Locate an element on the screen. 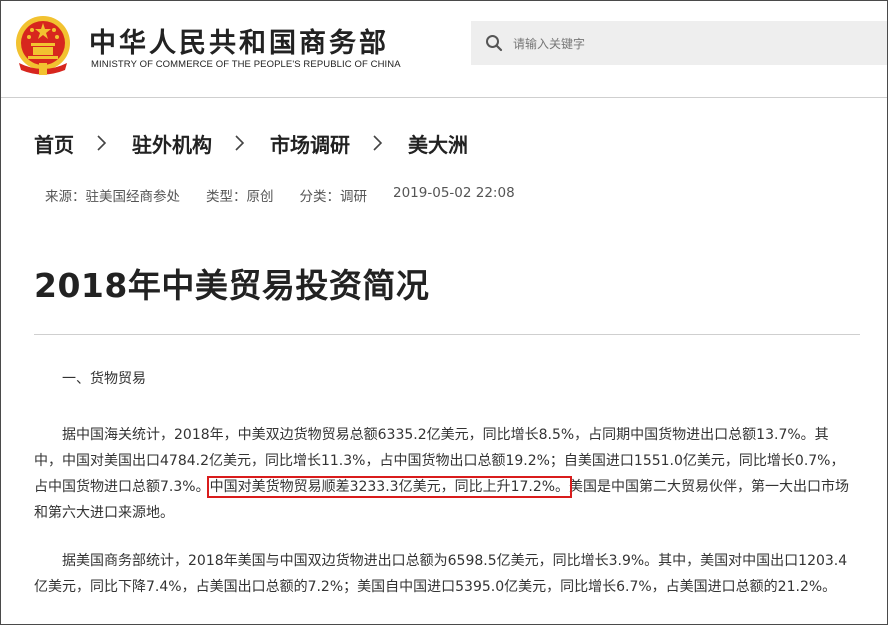 This screenshot has width=888, height=625. breadcrumb-market-research: 市场调研 is located at coordinates (310, 143).